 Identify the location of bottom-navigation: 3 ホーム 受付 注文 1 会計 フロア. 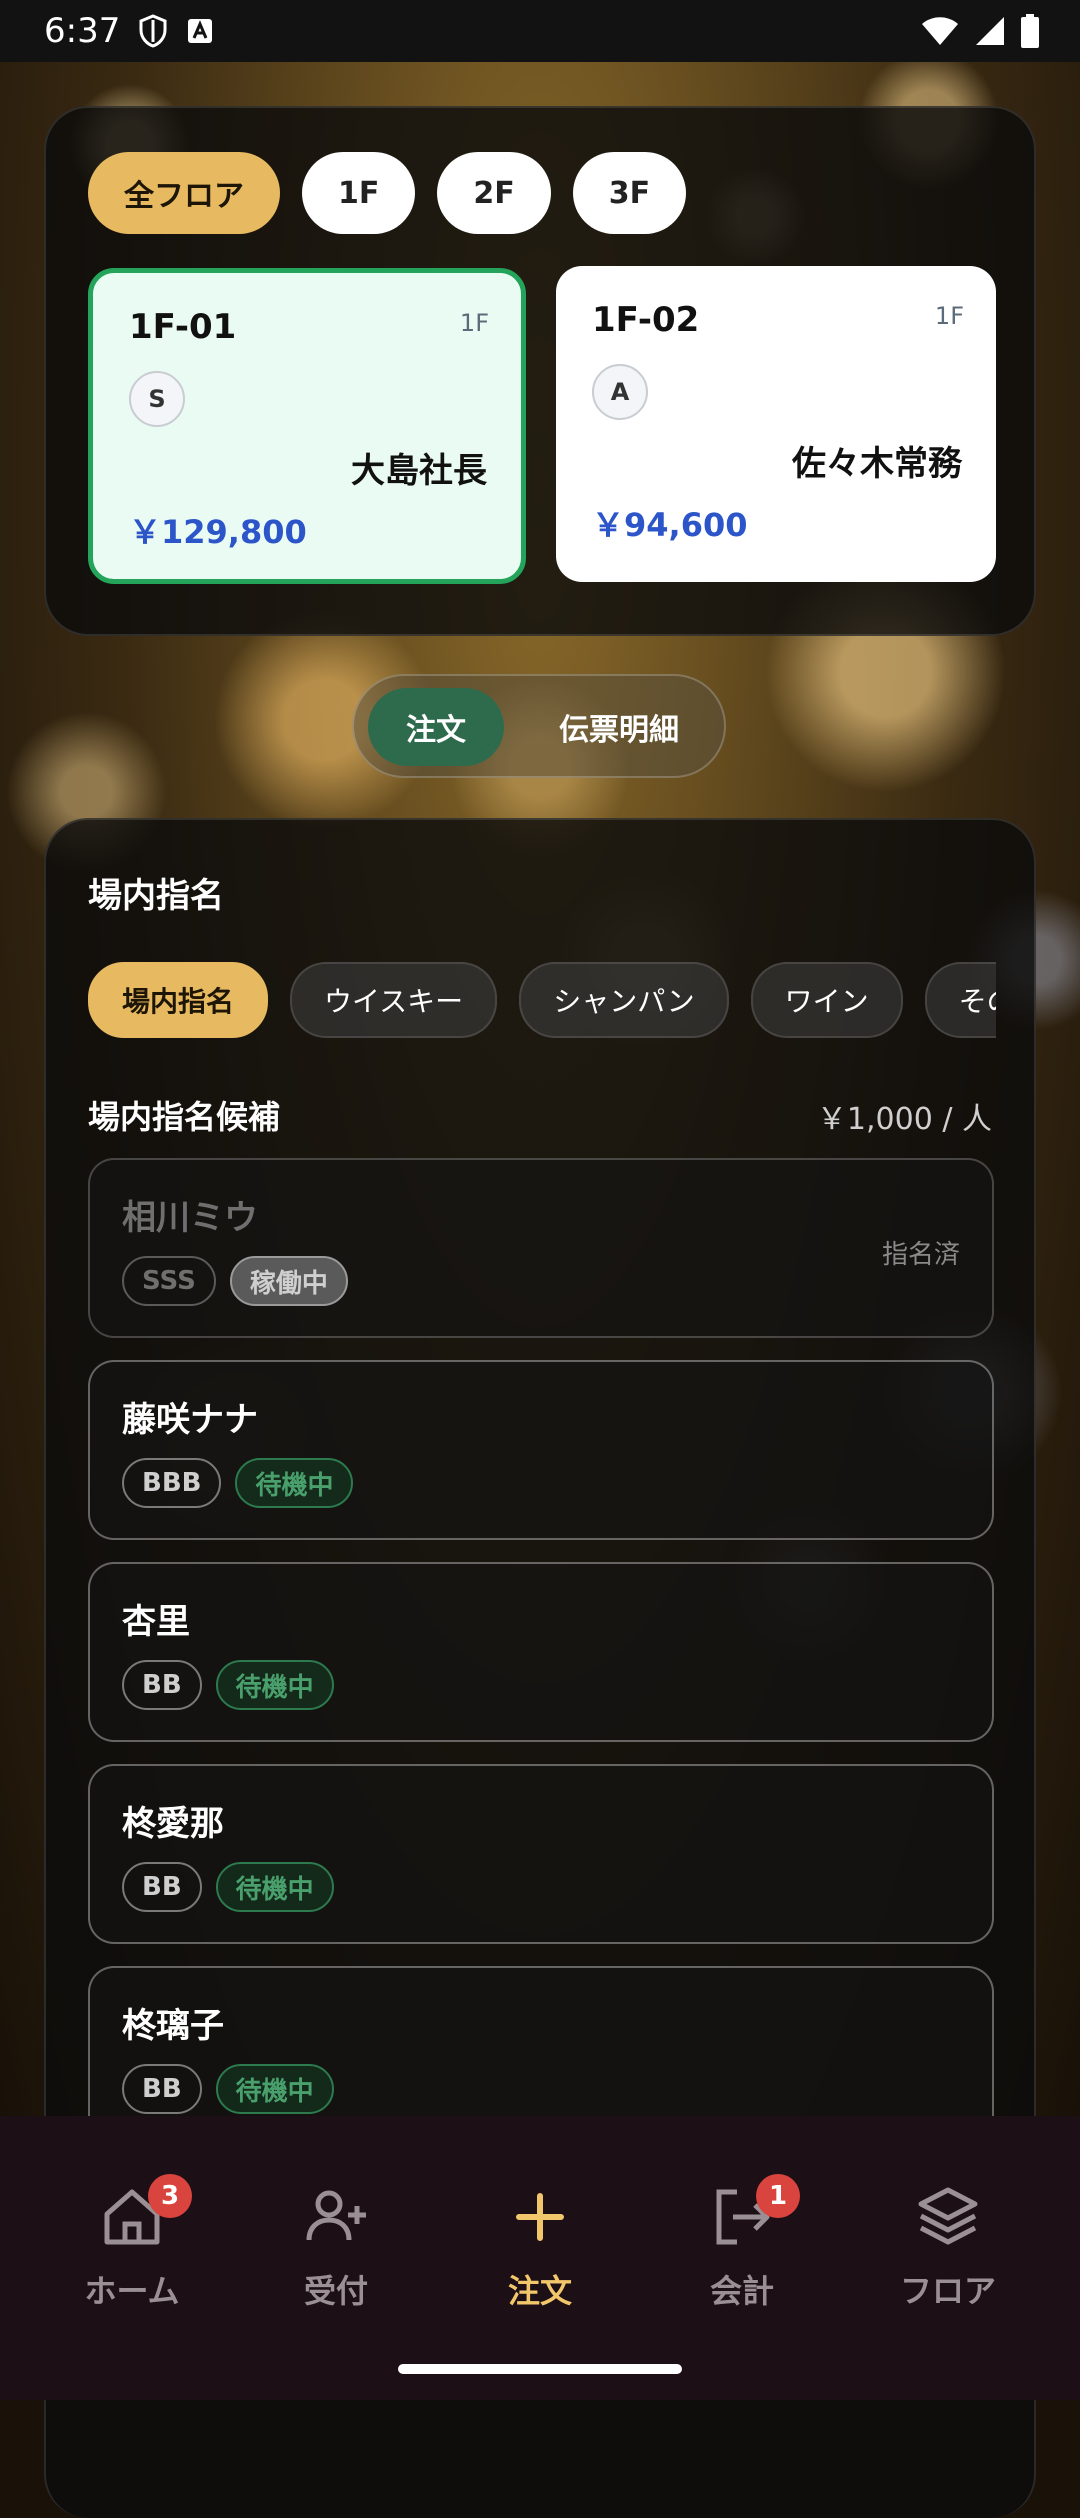
(540, 2258).